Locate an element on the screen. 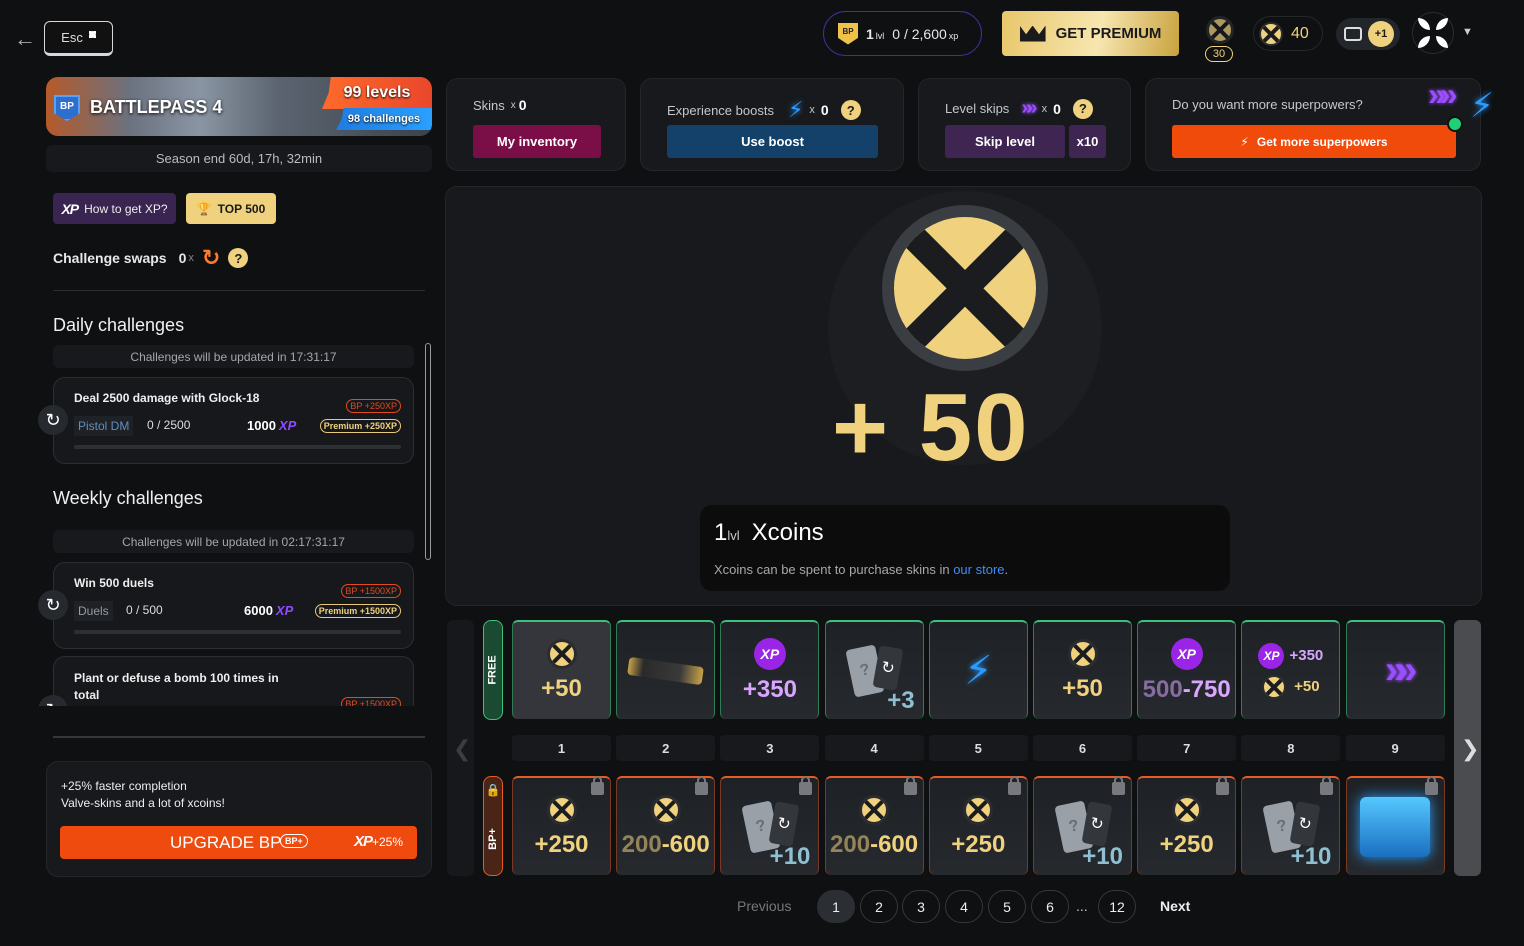  free-reward-tile: ⚡ is located at coordinates (978, 669).